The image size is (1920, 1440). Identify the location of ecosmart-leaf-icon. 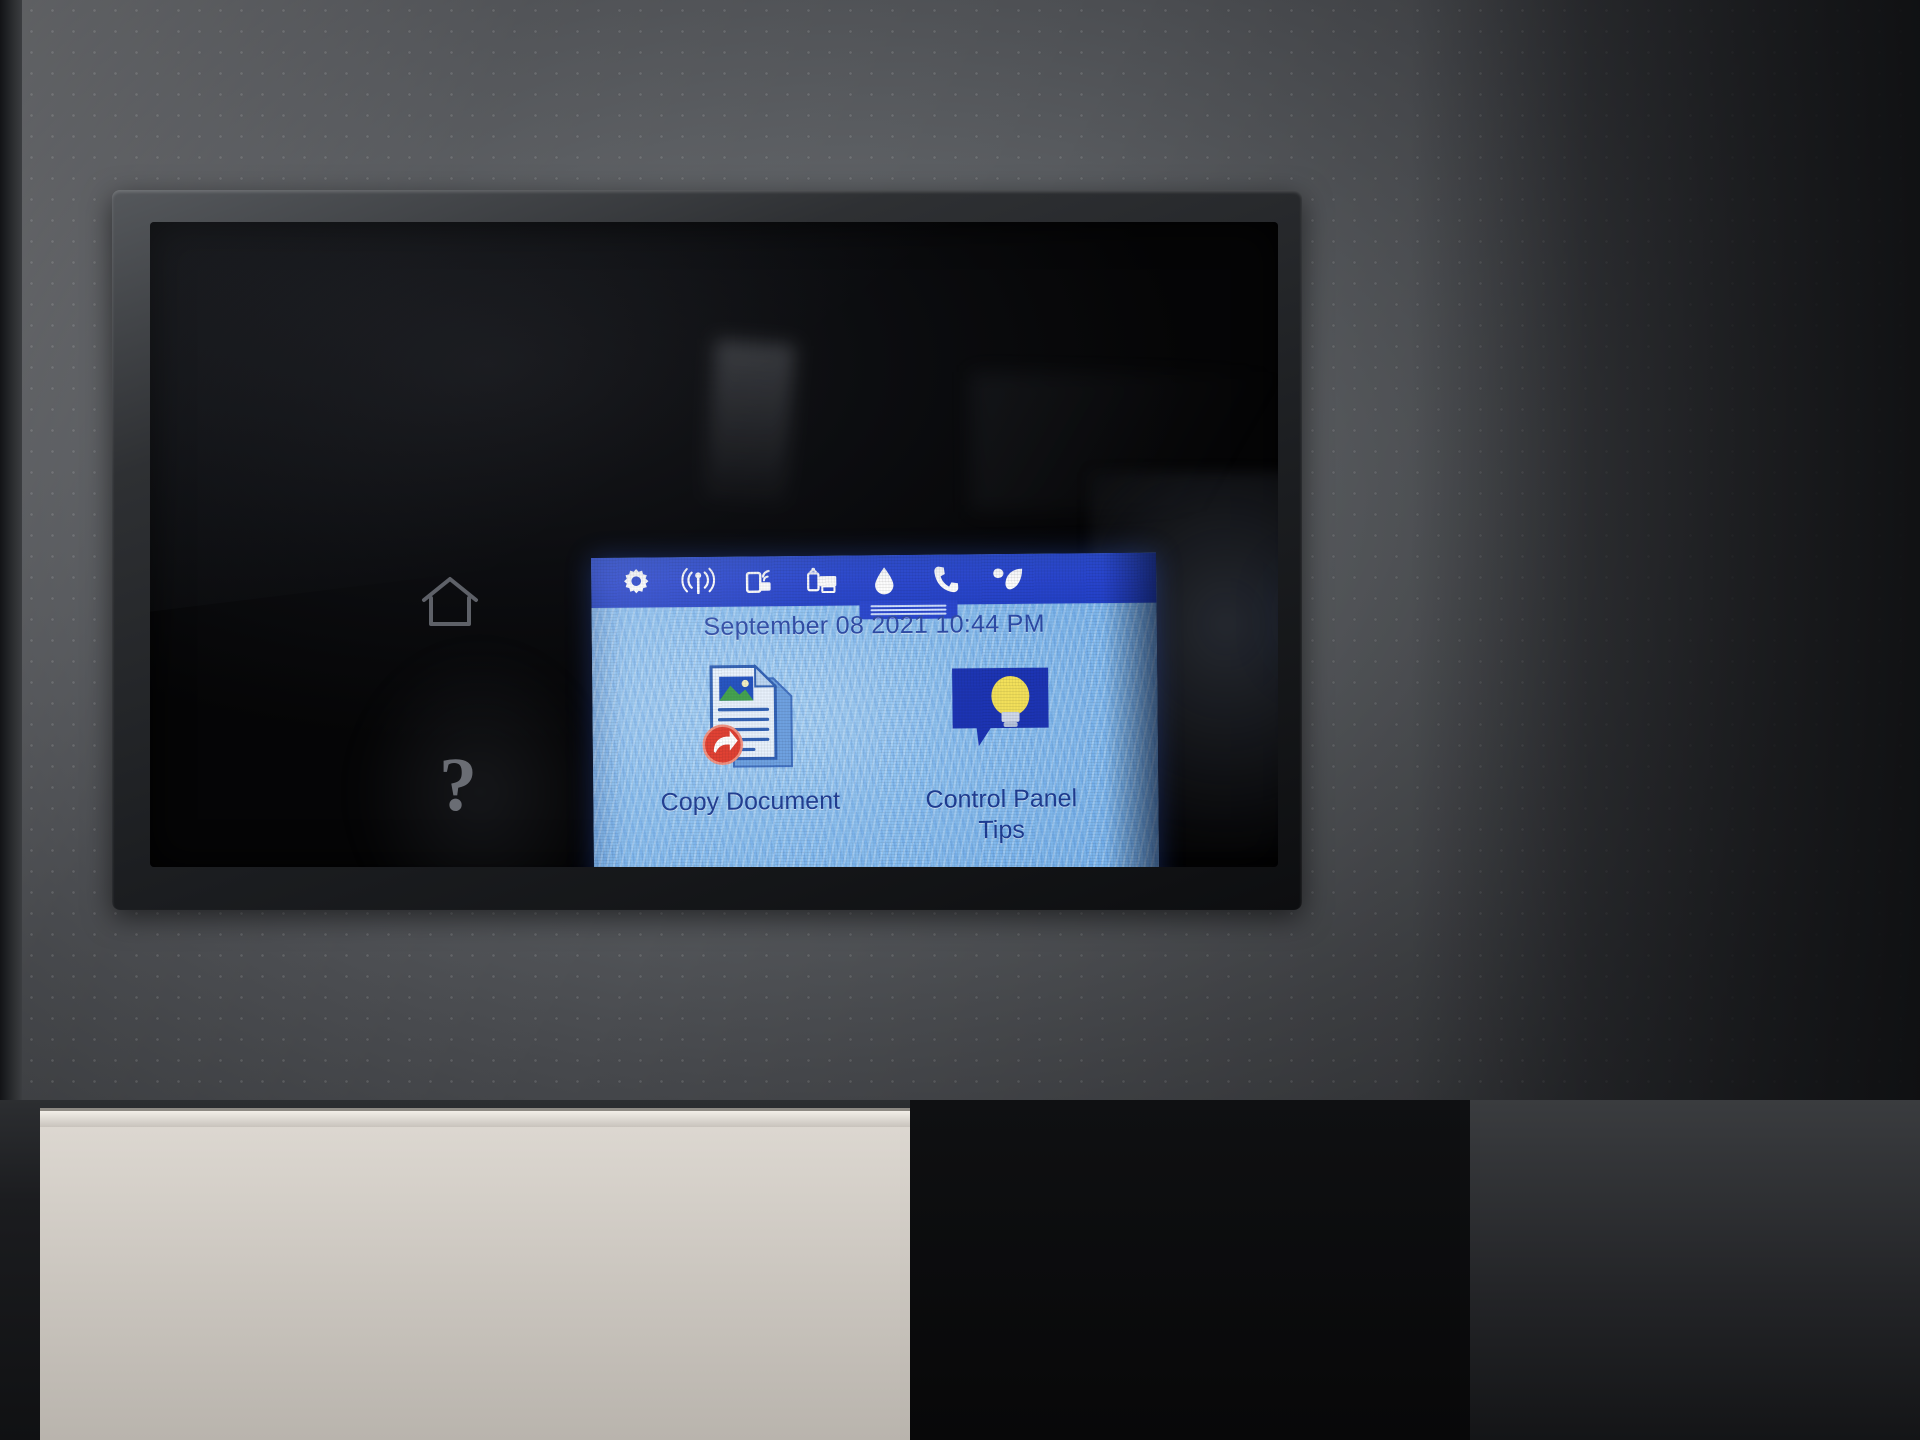
(1008, 579).